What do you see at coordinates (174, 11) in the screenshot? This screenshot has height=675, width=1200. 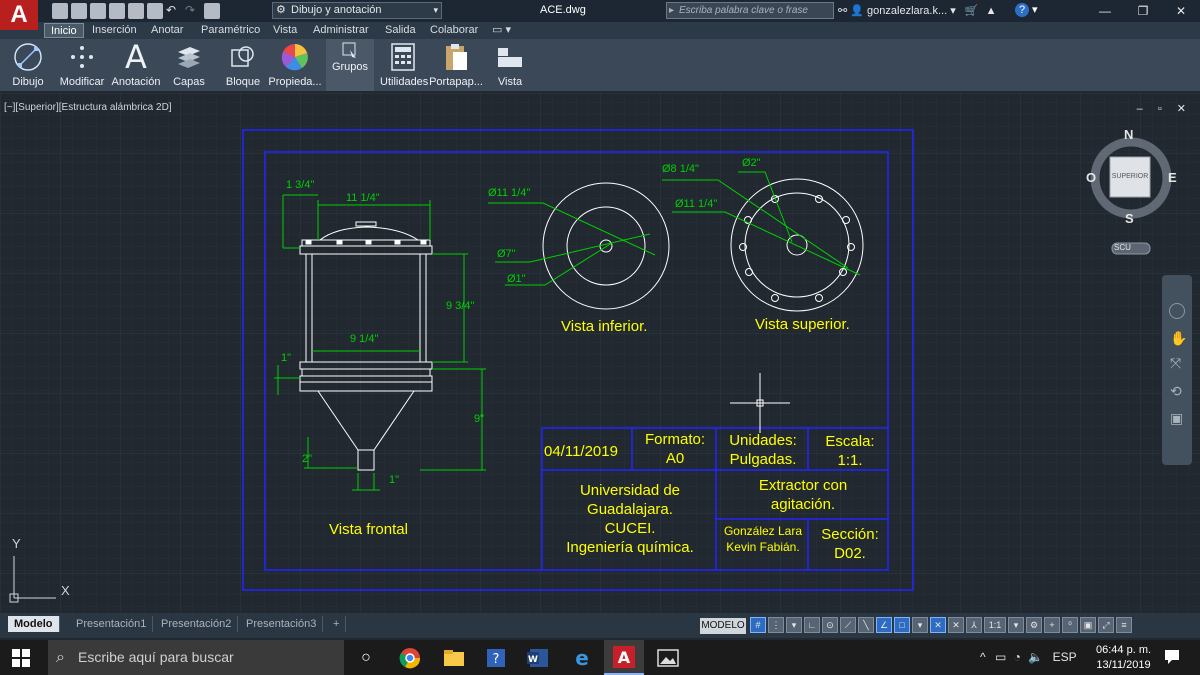 I see `undo-icon: ↶` at bounding box center [174, 11].